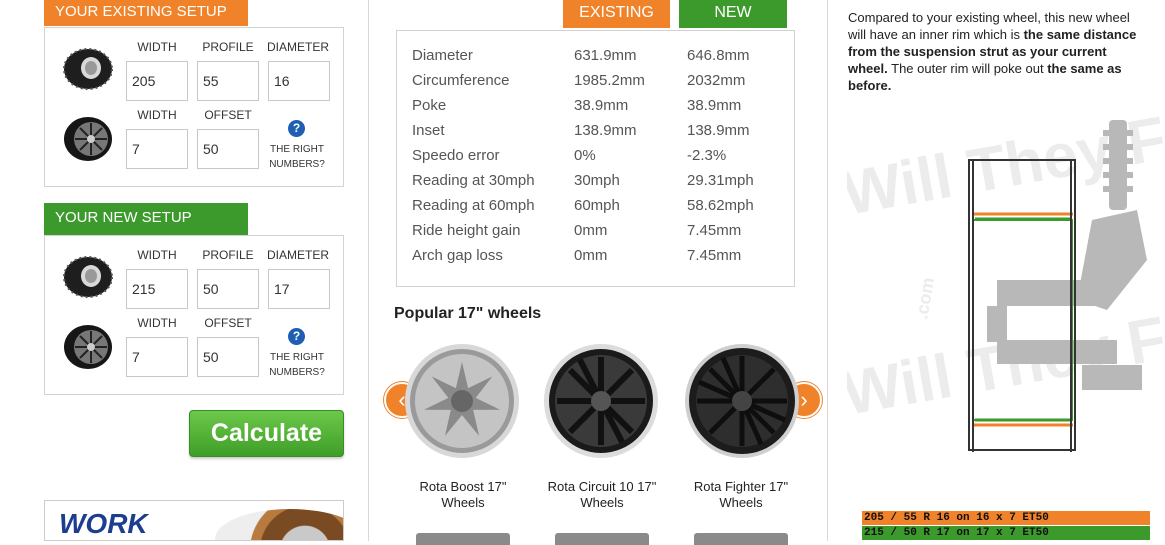 The image size is (1165, 545). I want to click on result-label: Arch gap loss, so click(457, 255).